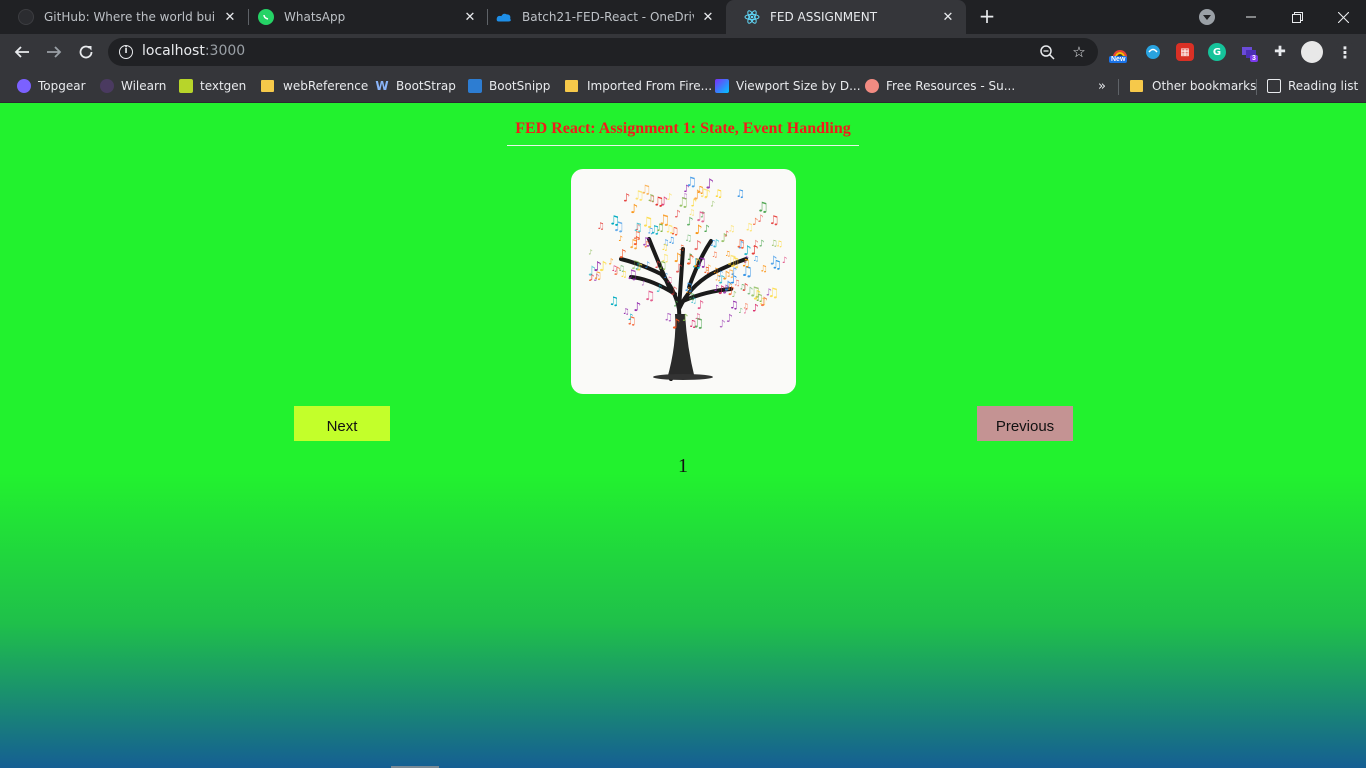 The height and width of the screenshot is (768, 1366). Describe the element at coordinates (130, 17) in the screenshot. I see `tab-title: GitHub: Where the world builds s` at that location.